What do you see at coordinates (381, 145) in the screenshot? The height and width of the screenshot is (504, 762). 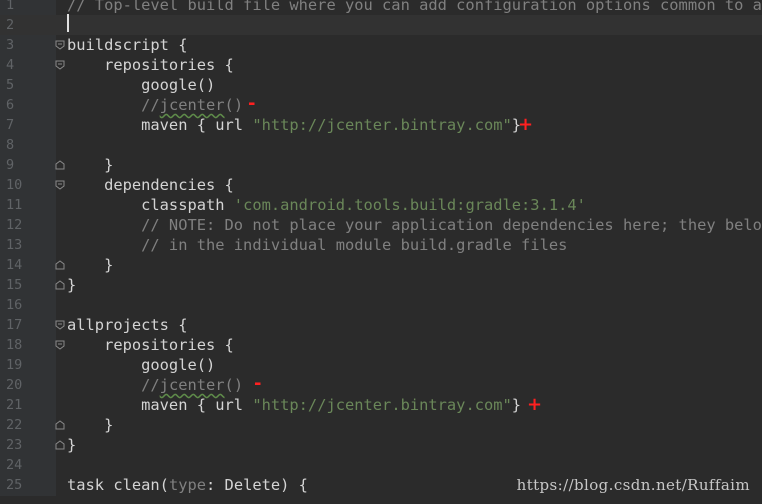 I see `code-line: 8` at bounding box center [381, 145].